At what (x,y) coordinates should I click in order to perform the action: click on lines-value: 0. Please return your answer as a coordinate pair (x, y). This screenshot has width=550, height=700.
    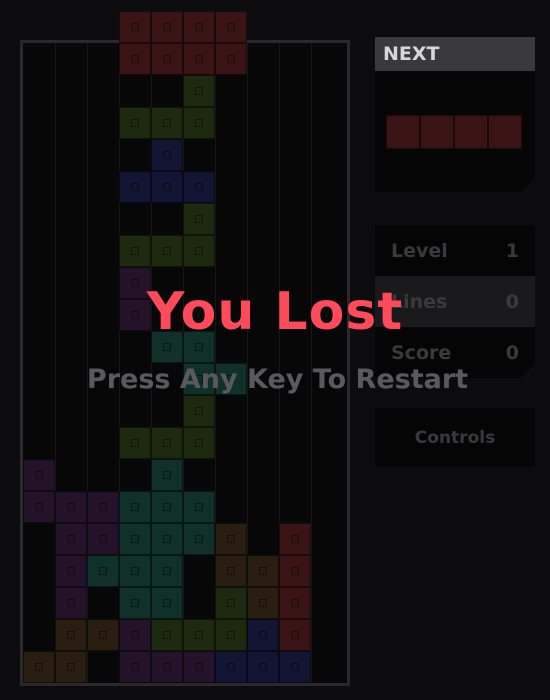
    Looking at the image, I should click on (512, 301).